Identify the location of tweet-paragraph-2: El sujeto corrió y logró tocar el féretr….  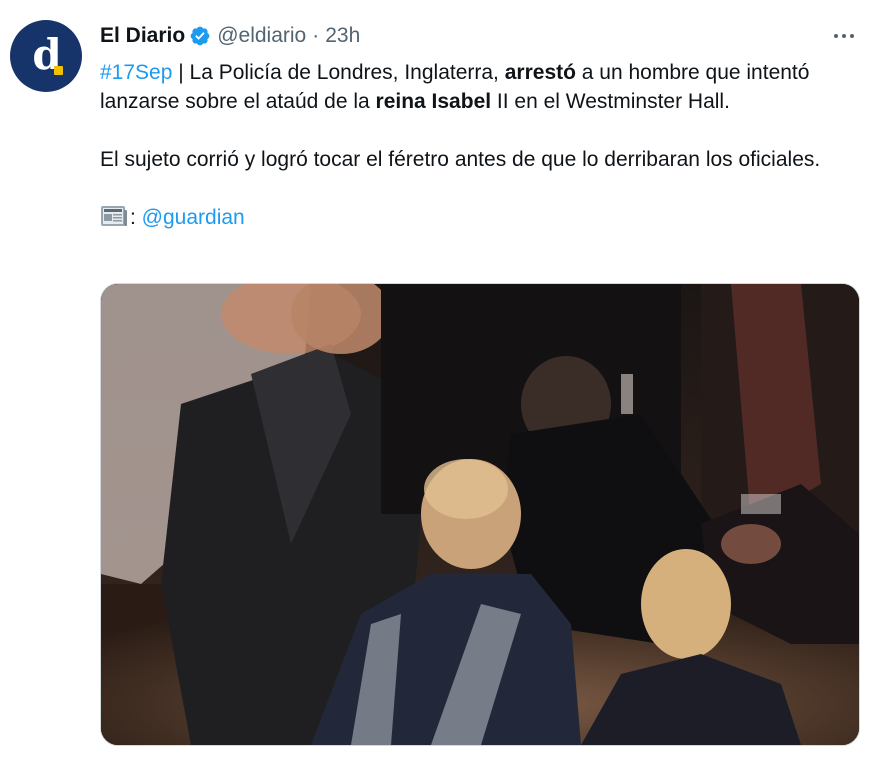
(460, 159).